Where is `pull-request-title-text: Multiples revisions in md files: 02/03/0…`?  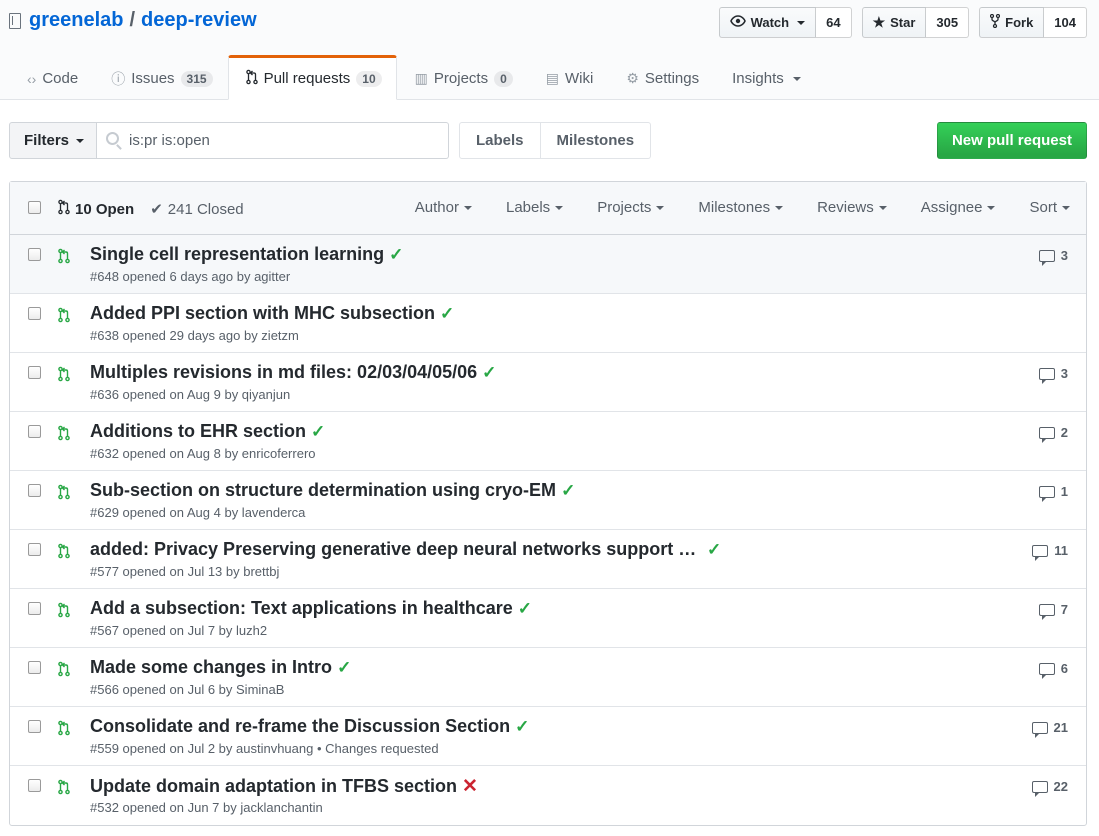 pull-request-title-text: Multiples revisions in md files: 02/03/0… is located at coordinates (283, 372).